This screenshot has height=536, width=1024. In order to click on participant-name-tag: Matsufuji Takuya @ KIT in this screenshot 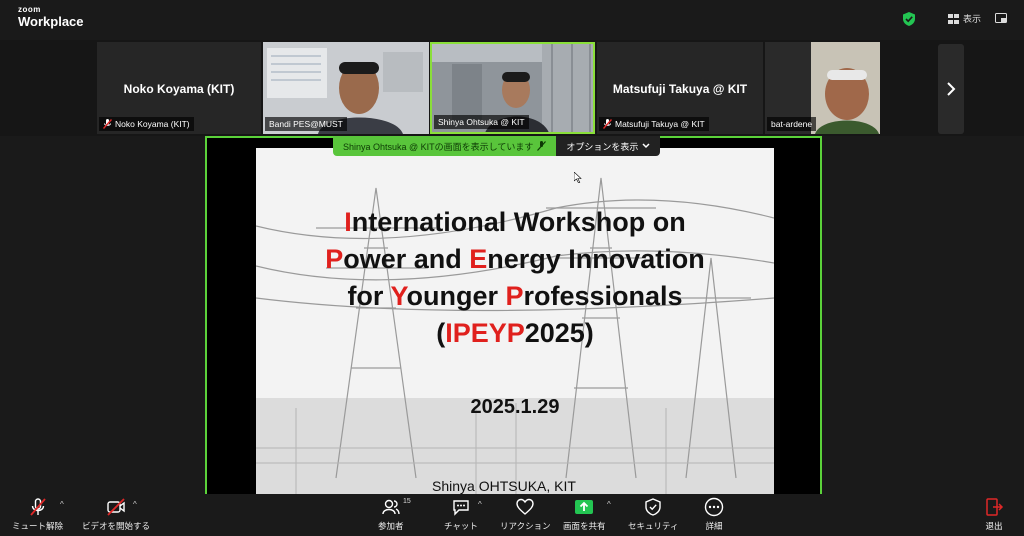, I will do `click(654, 124)`.